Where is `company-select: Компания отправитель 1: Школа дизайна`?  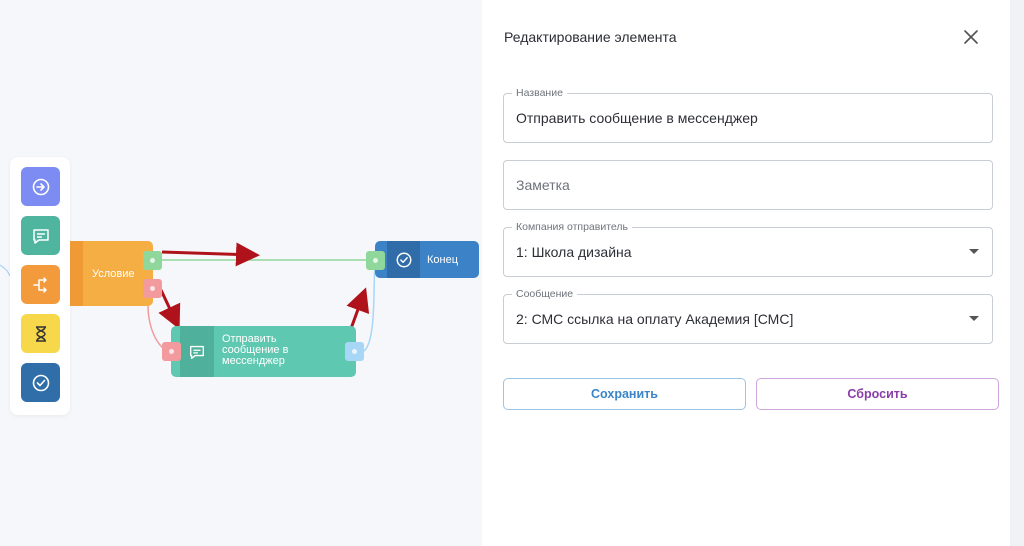
company-select: Компания отправитель 1: Школа дизайна is located at coordinates (748, 249).